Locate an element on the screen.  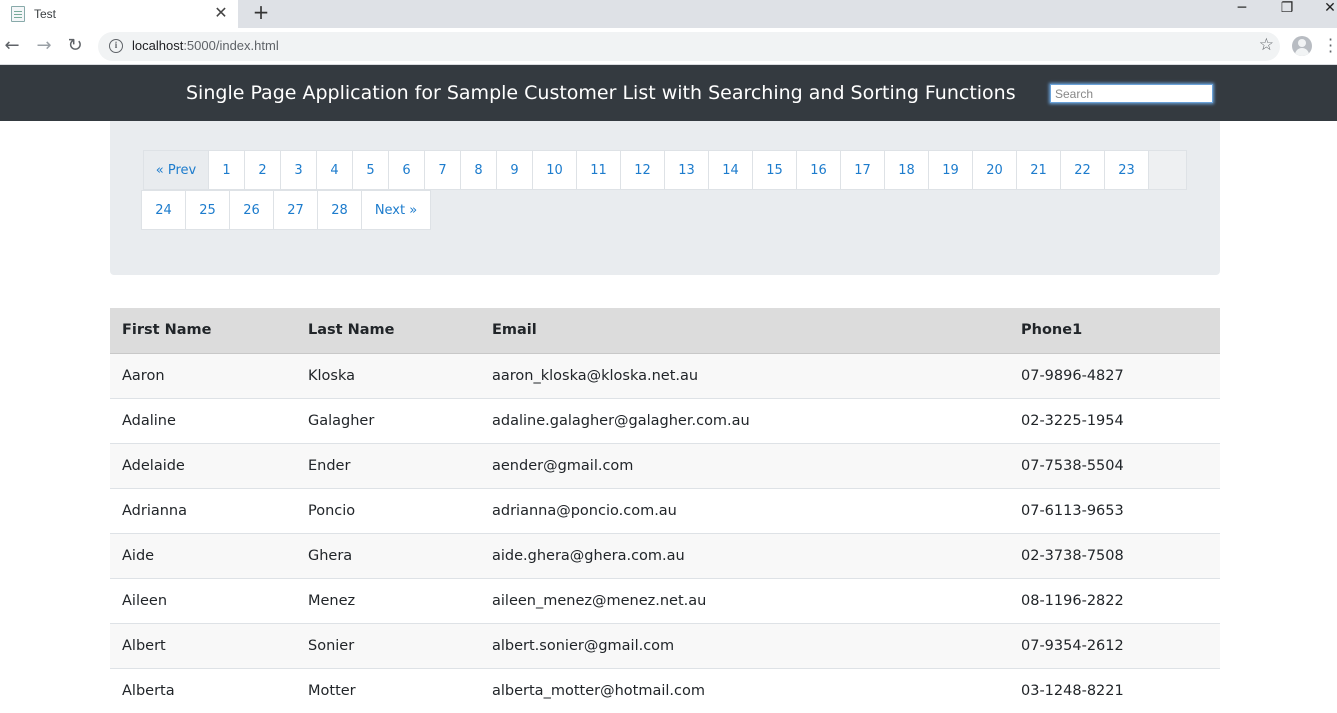
page-link: 17 is located at coordinates (862, 170).